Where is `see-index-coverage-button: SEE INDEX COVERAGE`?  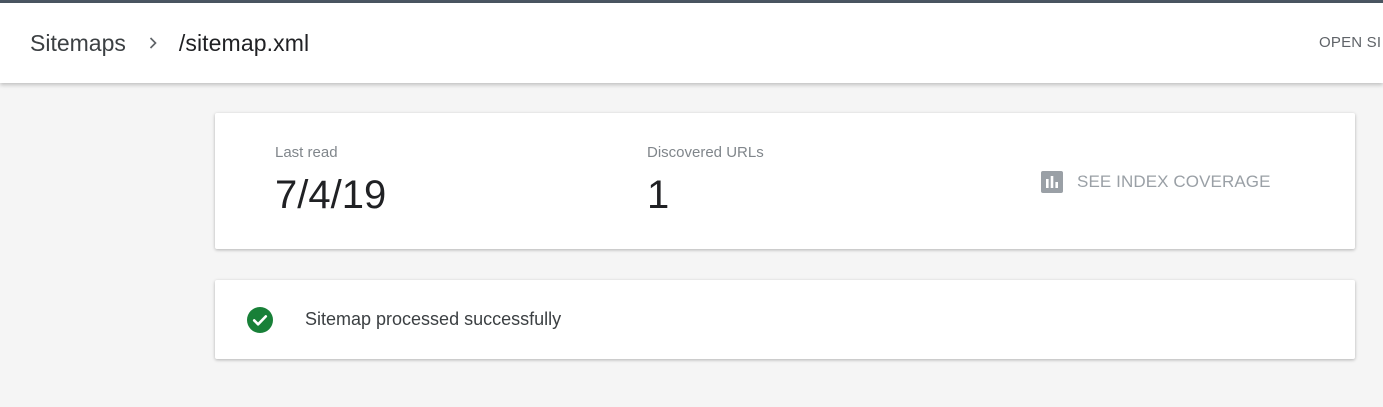
see-index-coverage-button: SEE INDEX COVERAGE is located at coordinates (1156, 182).